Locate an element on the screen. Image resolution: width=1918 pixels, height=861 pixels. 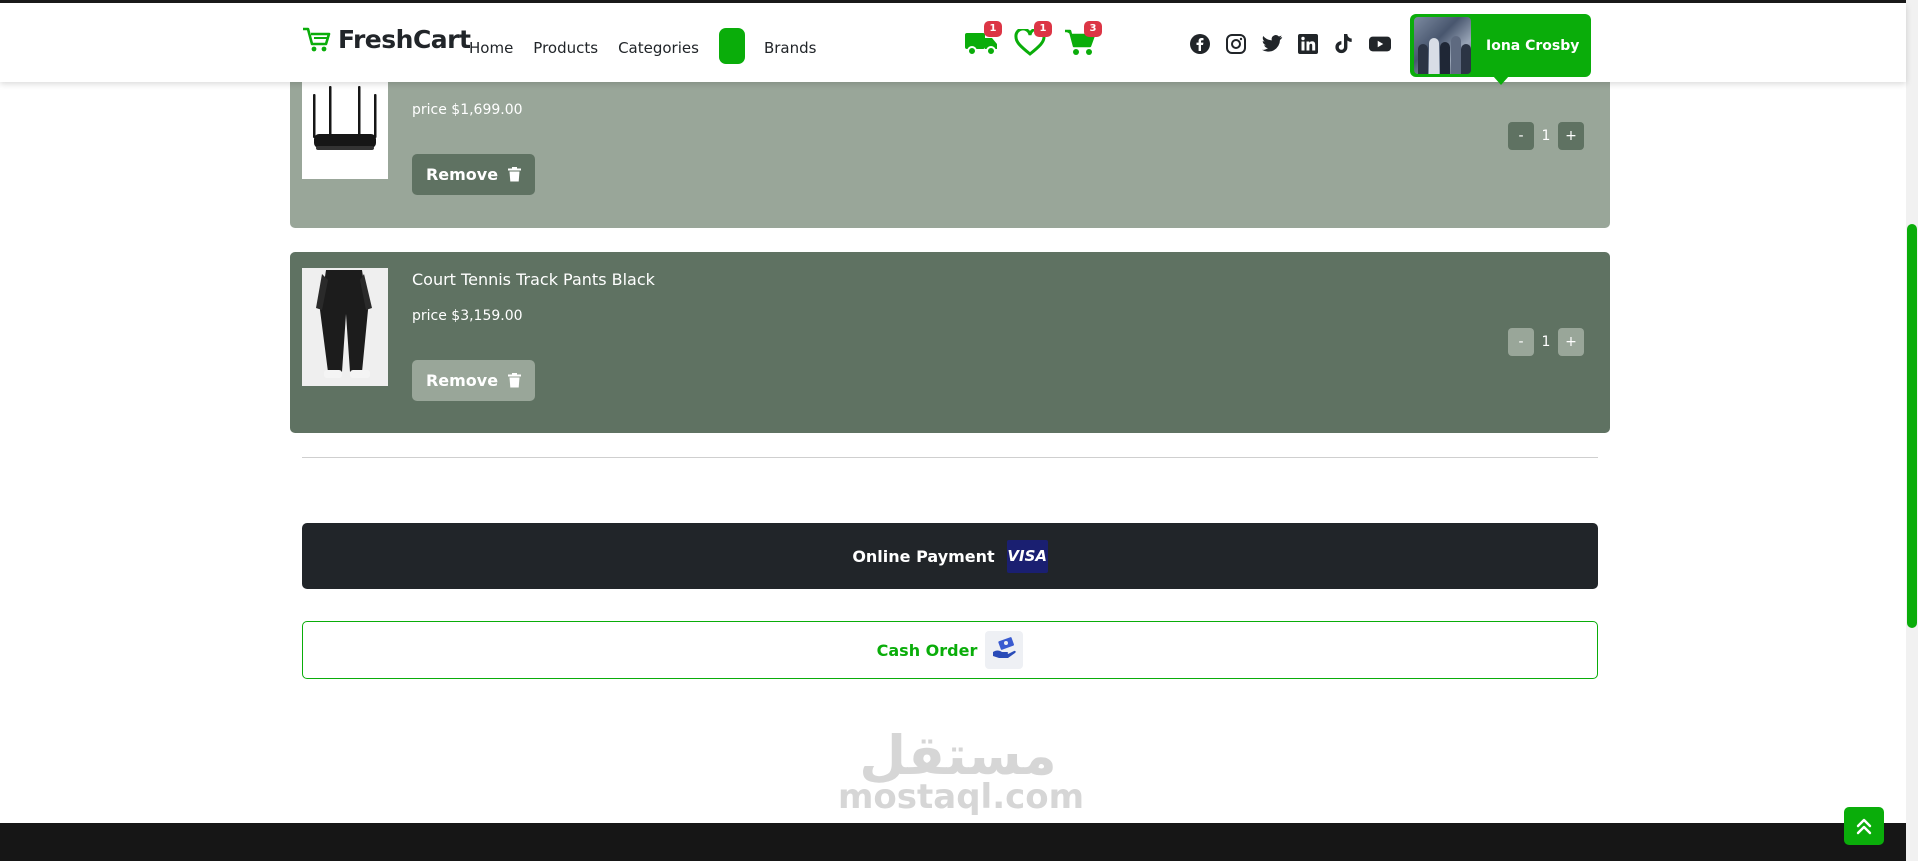
nav-products: Products is located at coordinates (565, 48).